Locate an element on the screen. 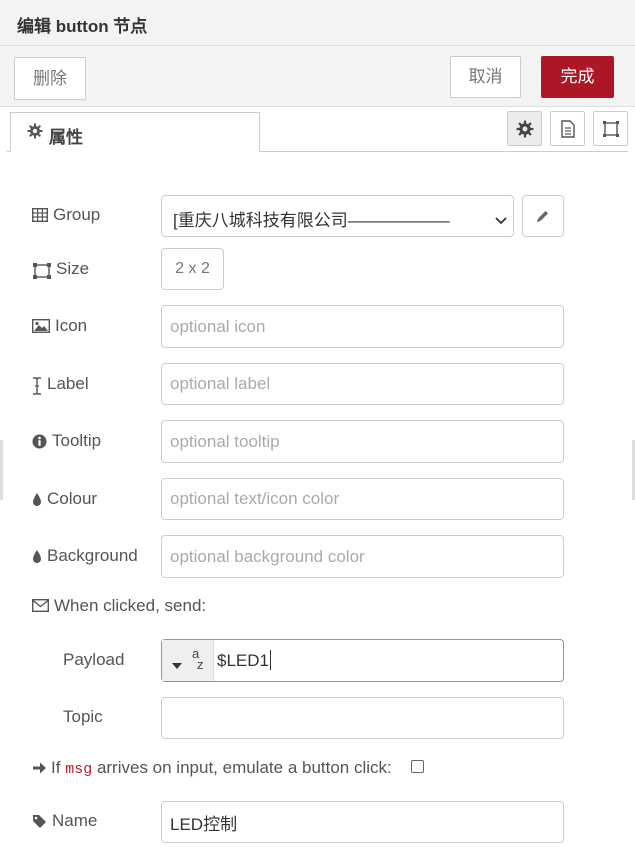 The image size is (635, 850). label-label-text: Label is located at coordinates (68, 383).